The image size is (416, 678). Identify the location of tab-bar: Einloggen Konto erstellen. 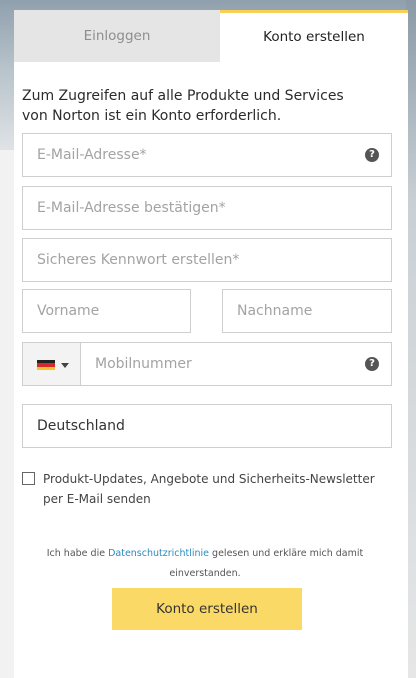
(211, 36).